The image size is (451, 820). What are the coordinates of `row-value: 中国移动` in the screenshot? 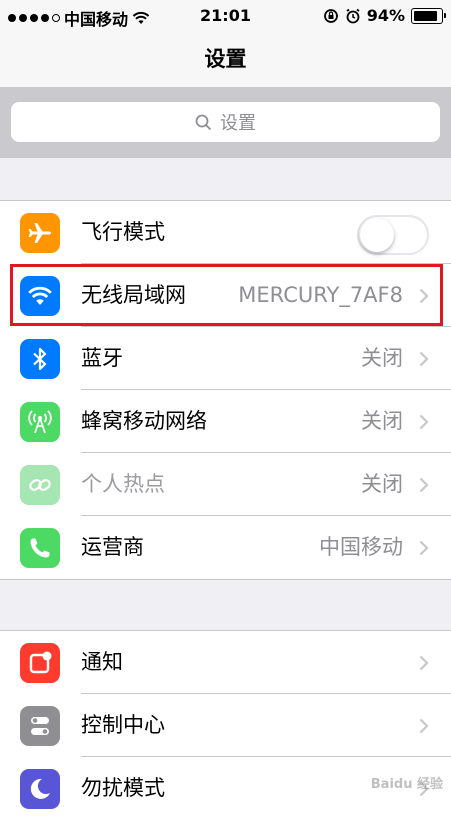 It's located at (361, 547).